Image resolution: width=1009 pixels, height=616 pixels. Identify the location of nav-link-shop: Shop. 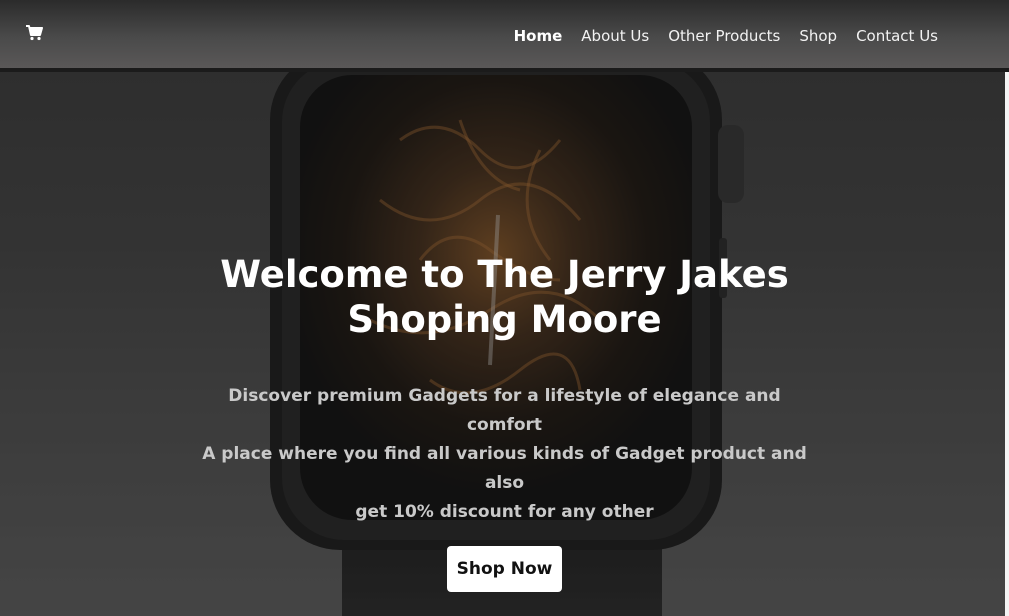
(818, 36).